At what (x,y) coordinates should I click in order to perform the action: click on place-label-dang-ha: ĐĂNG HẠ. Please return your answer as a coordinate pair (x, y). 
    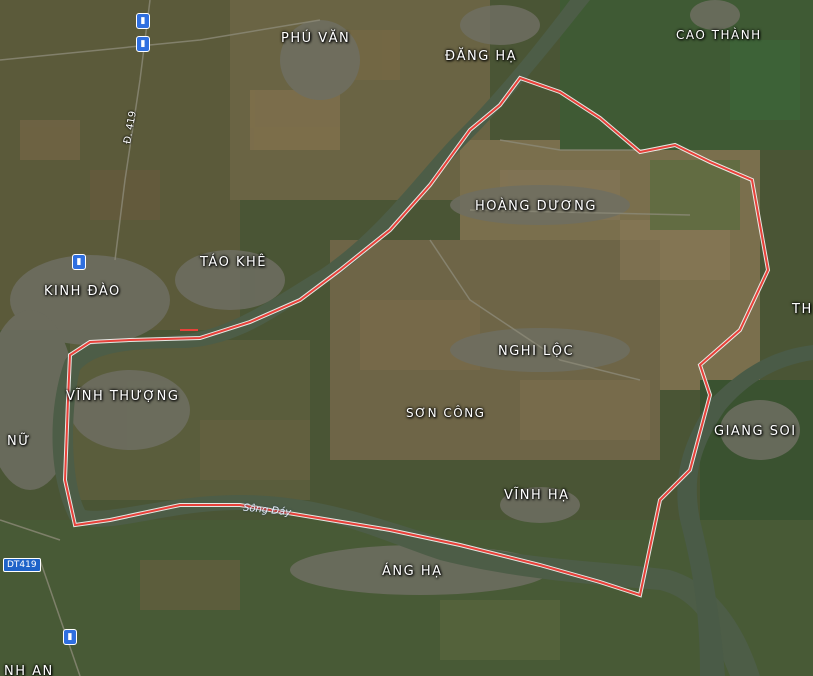
    Looking at the image, I should click on (481, 56).